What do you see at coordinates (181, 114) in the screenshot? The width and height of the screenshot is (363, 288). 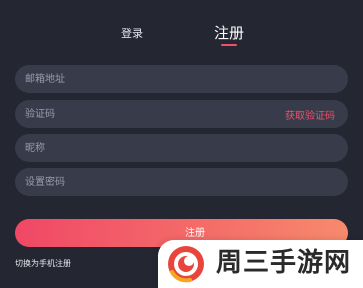 I see `verification-code-field-container: 获取验证码` at bounding box center [181, 114].